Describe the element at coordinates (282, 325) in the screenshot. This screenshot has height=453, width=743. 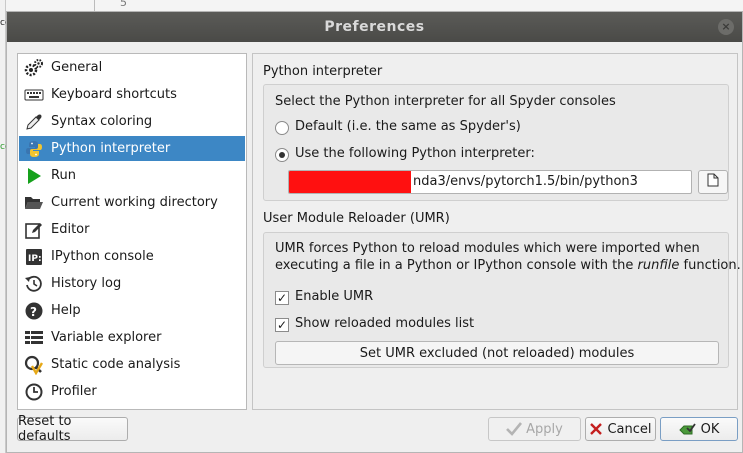
I see `show-reloaded-modules-checkbox: ✓` at that location.